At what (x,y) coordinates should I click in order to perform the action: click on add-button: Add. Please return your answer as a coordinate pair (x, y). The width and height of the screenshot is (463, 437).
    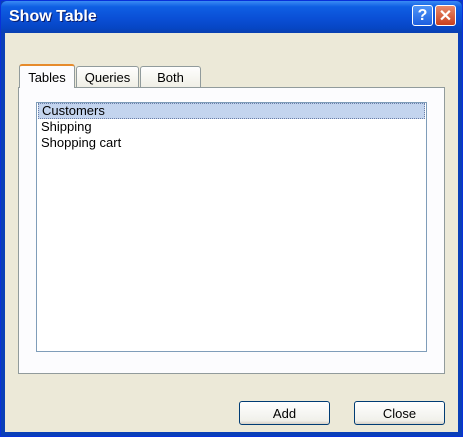
    Looking at the image, I should click on (284, 413).